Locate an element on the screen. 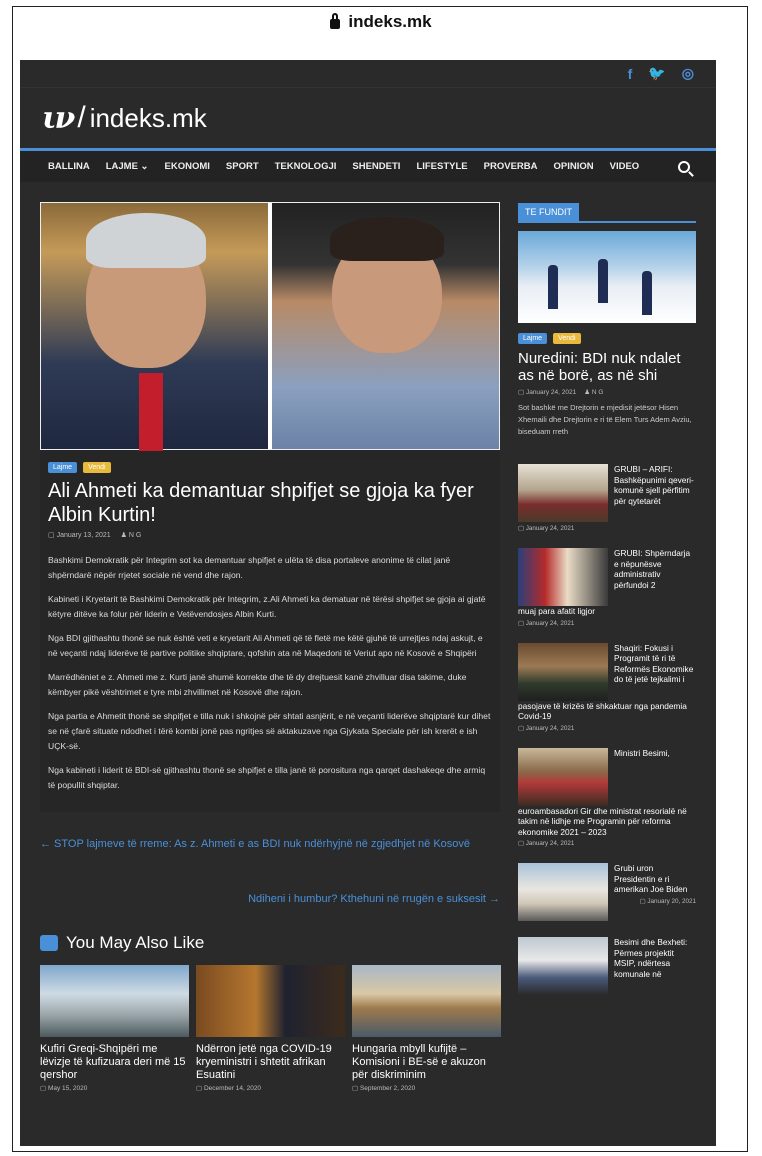 This screenshot has height=1156, width=762. hero-left-photo is located at coordinates (154, 327).